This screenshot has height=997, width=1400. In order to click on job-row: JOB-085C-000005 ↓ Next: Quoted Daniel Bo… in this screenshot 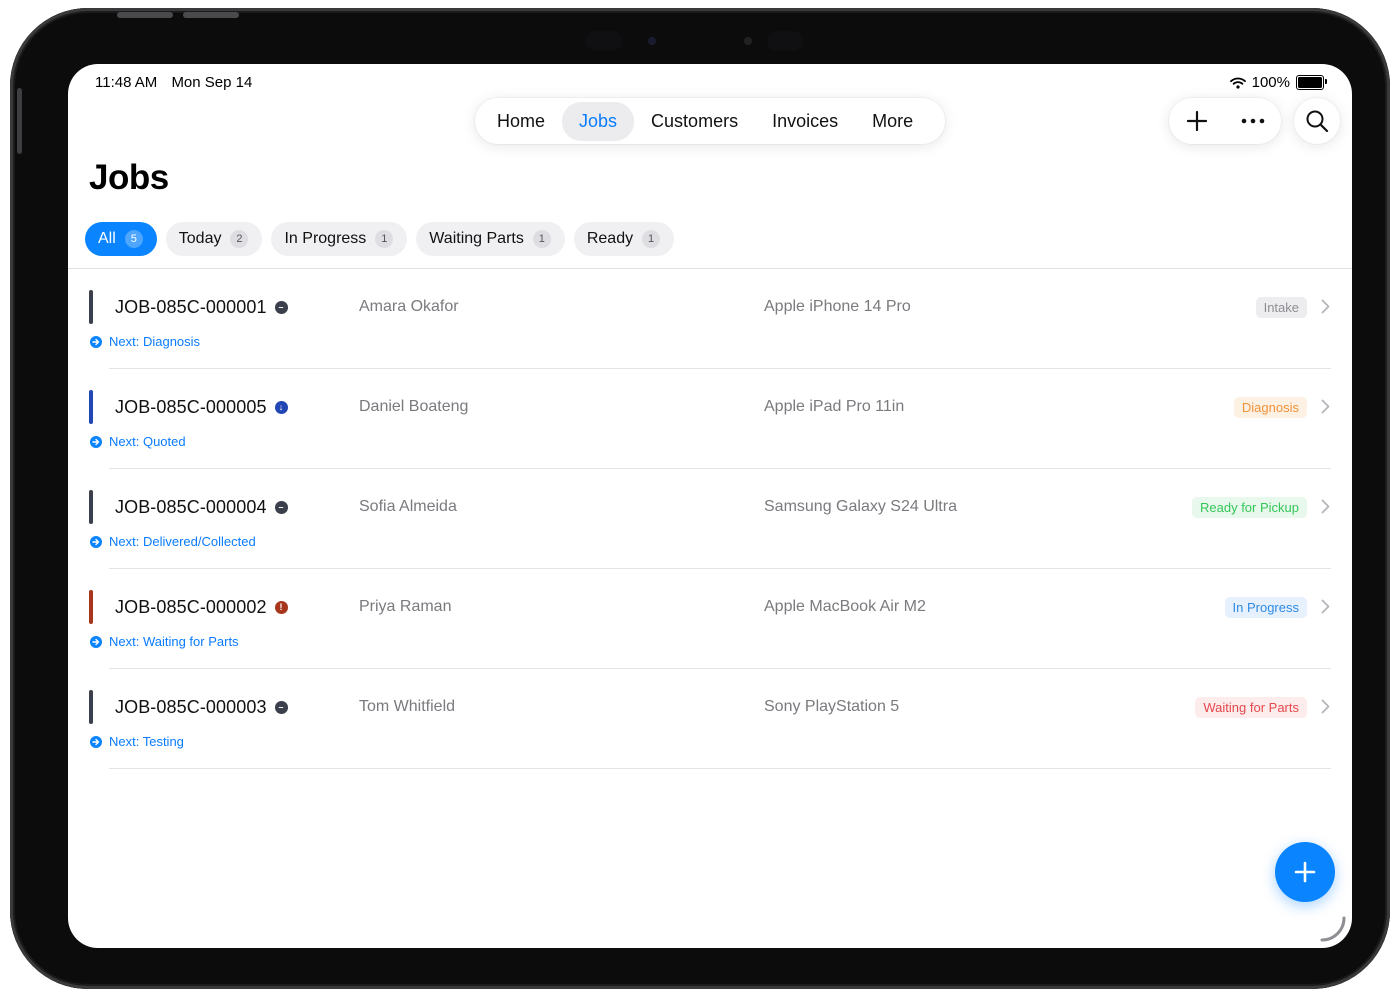, I will do `click(710, 419)`.